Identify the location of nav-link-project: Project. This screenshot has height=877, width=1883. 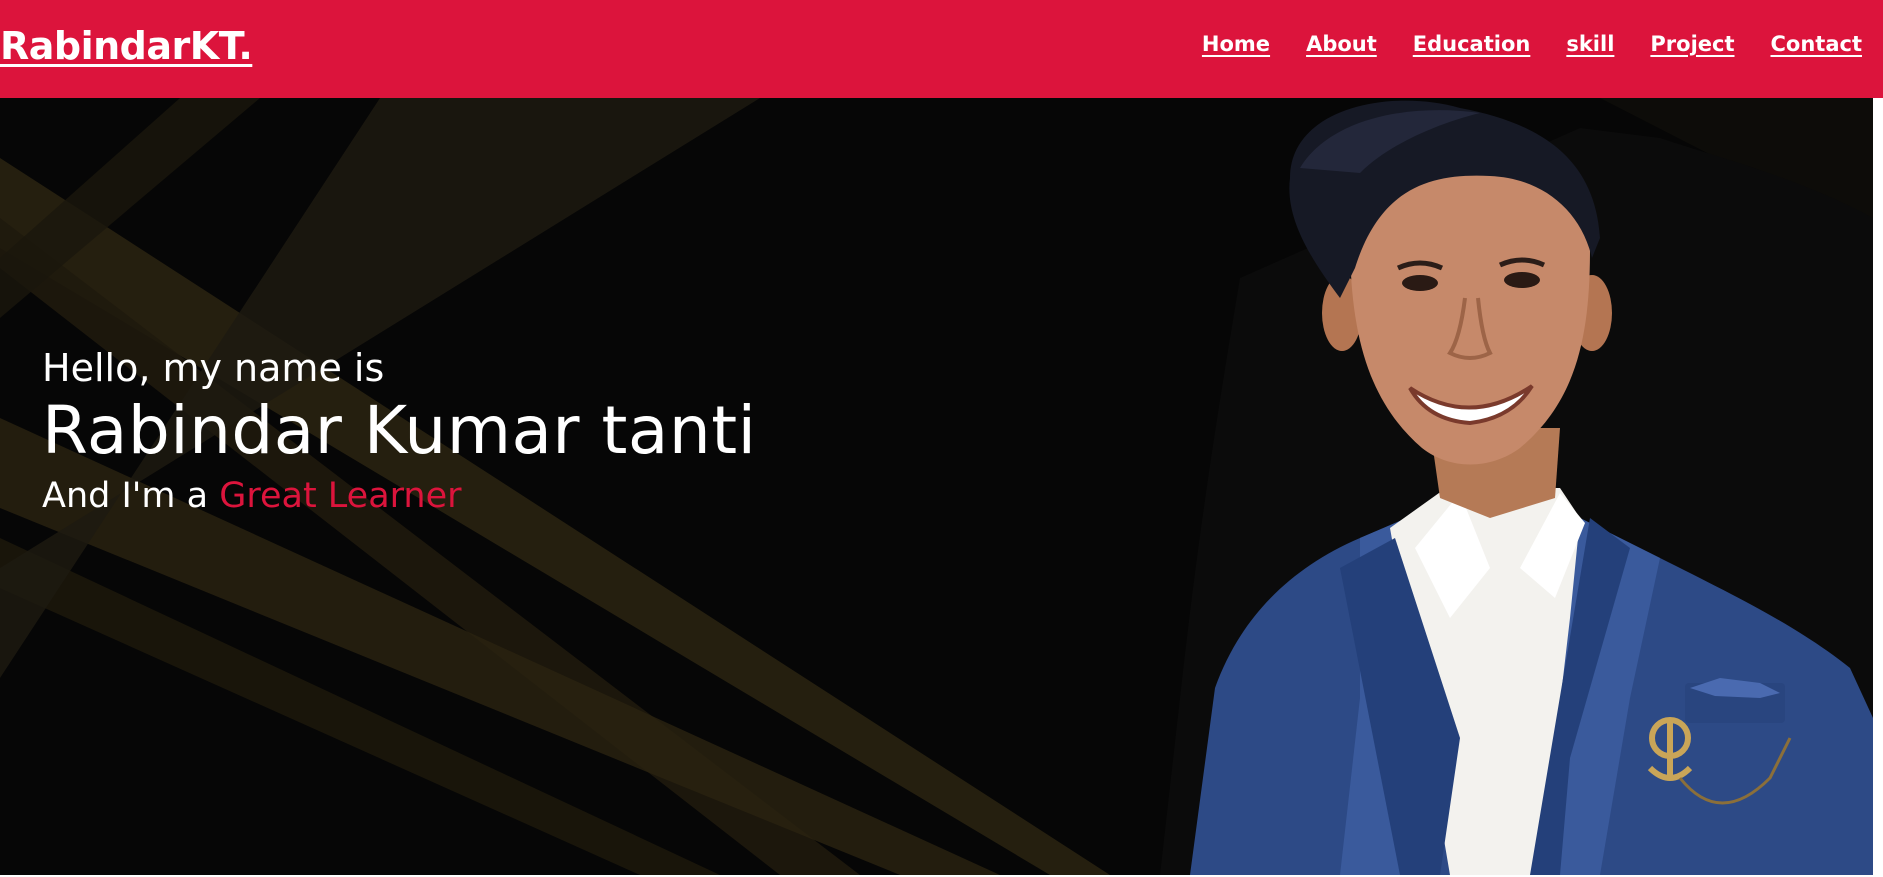
(1692, 44).